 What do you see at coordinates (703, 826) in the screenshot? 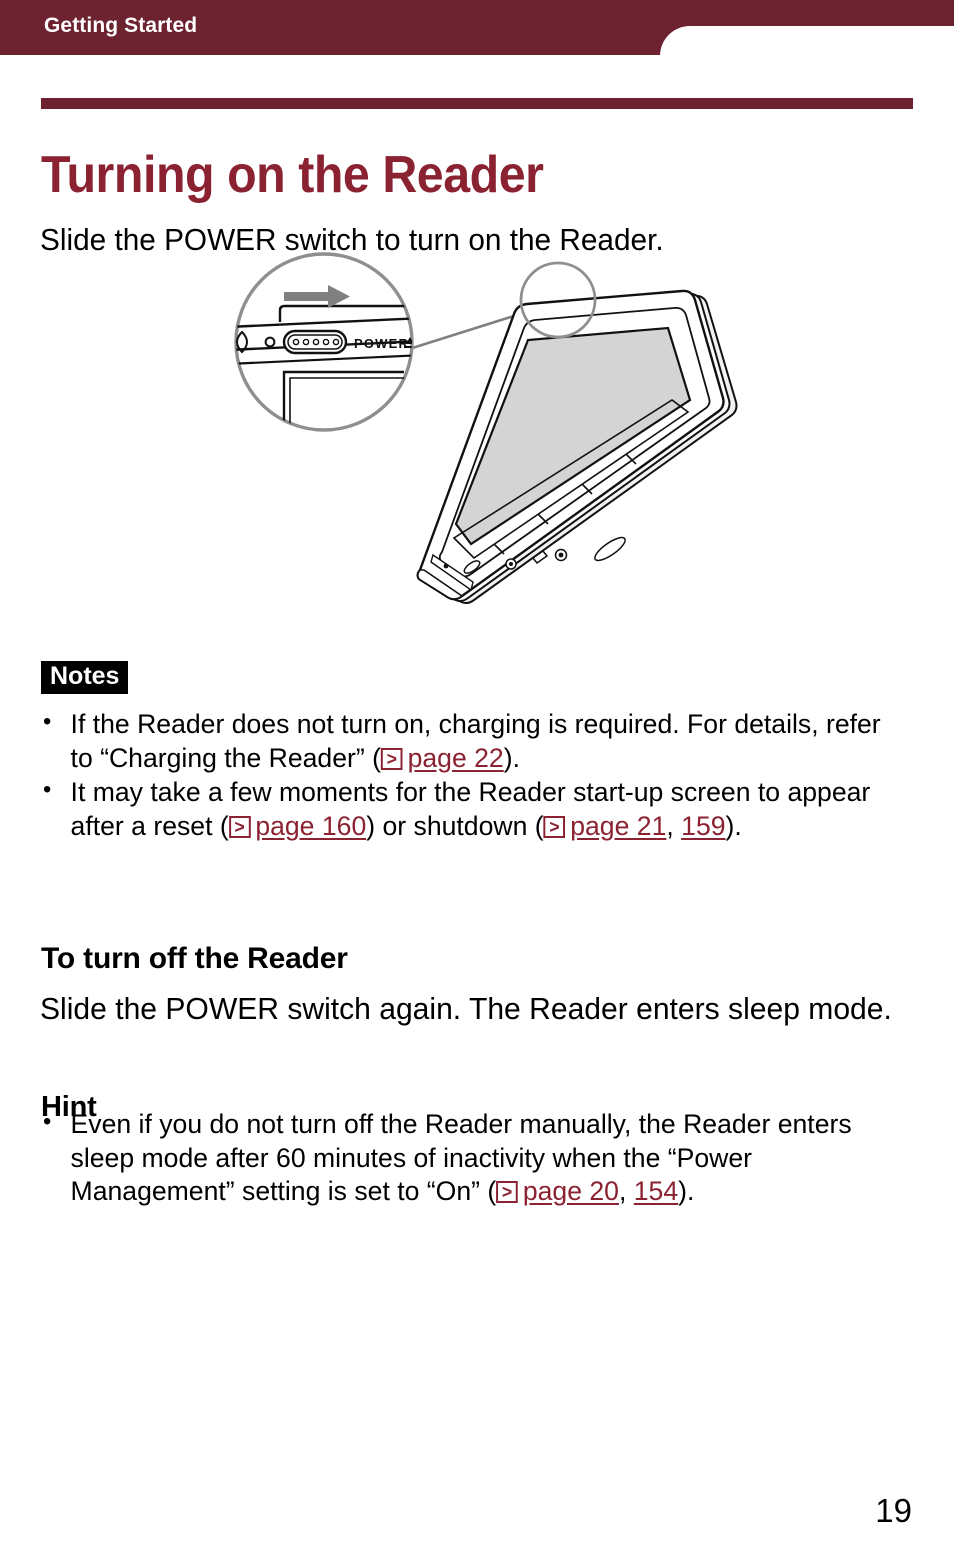
I see `note-2-page-link-c: 159` at bounding box center [703, 826].